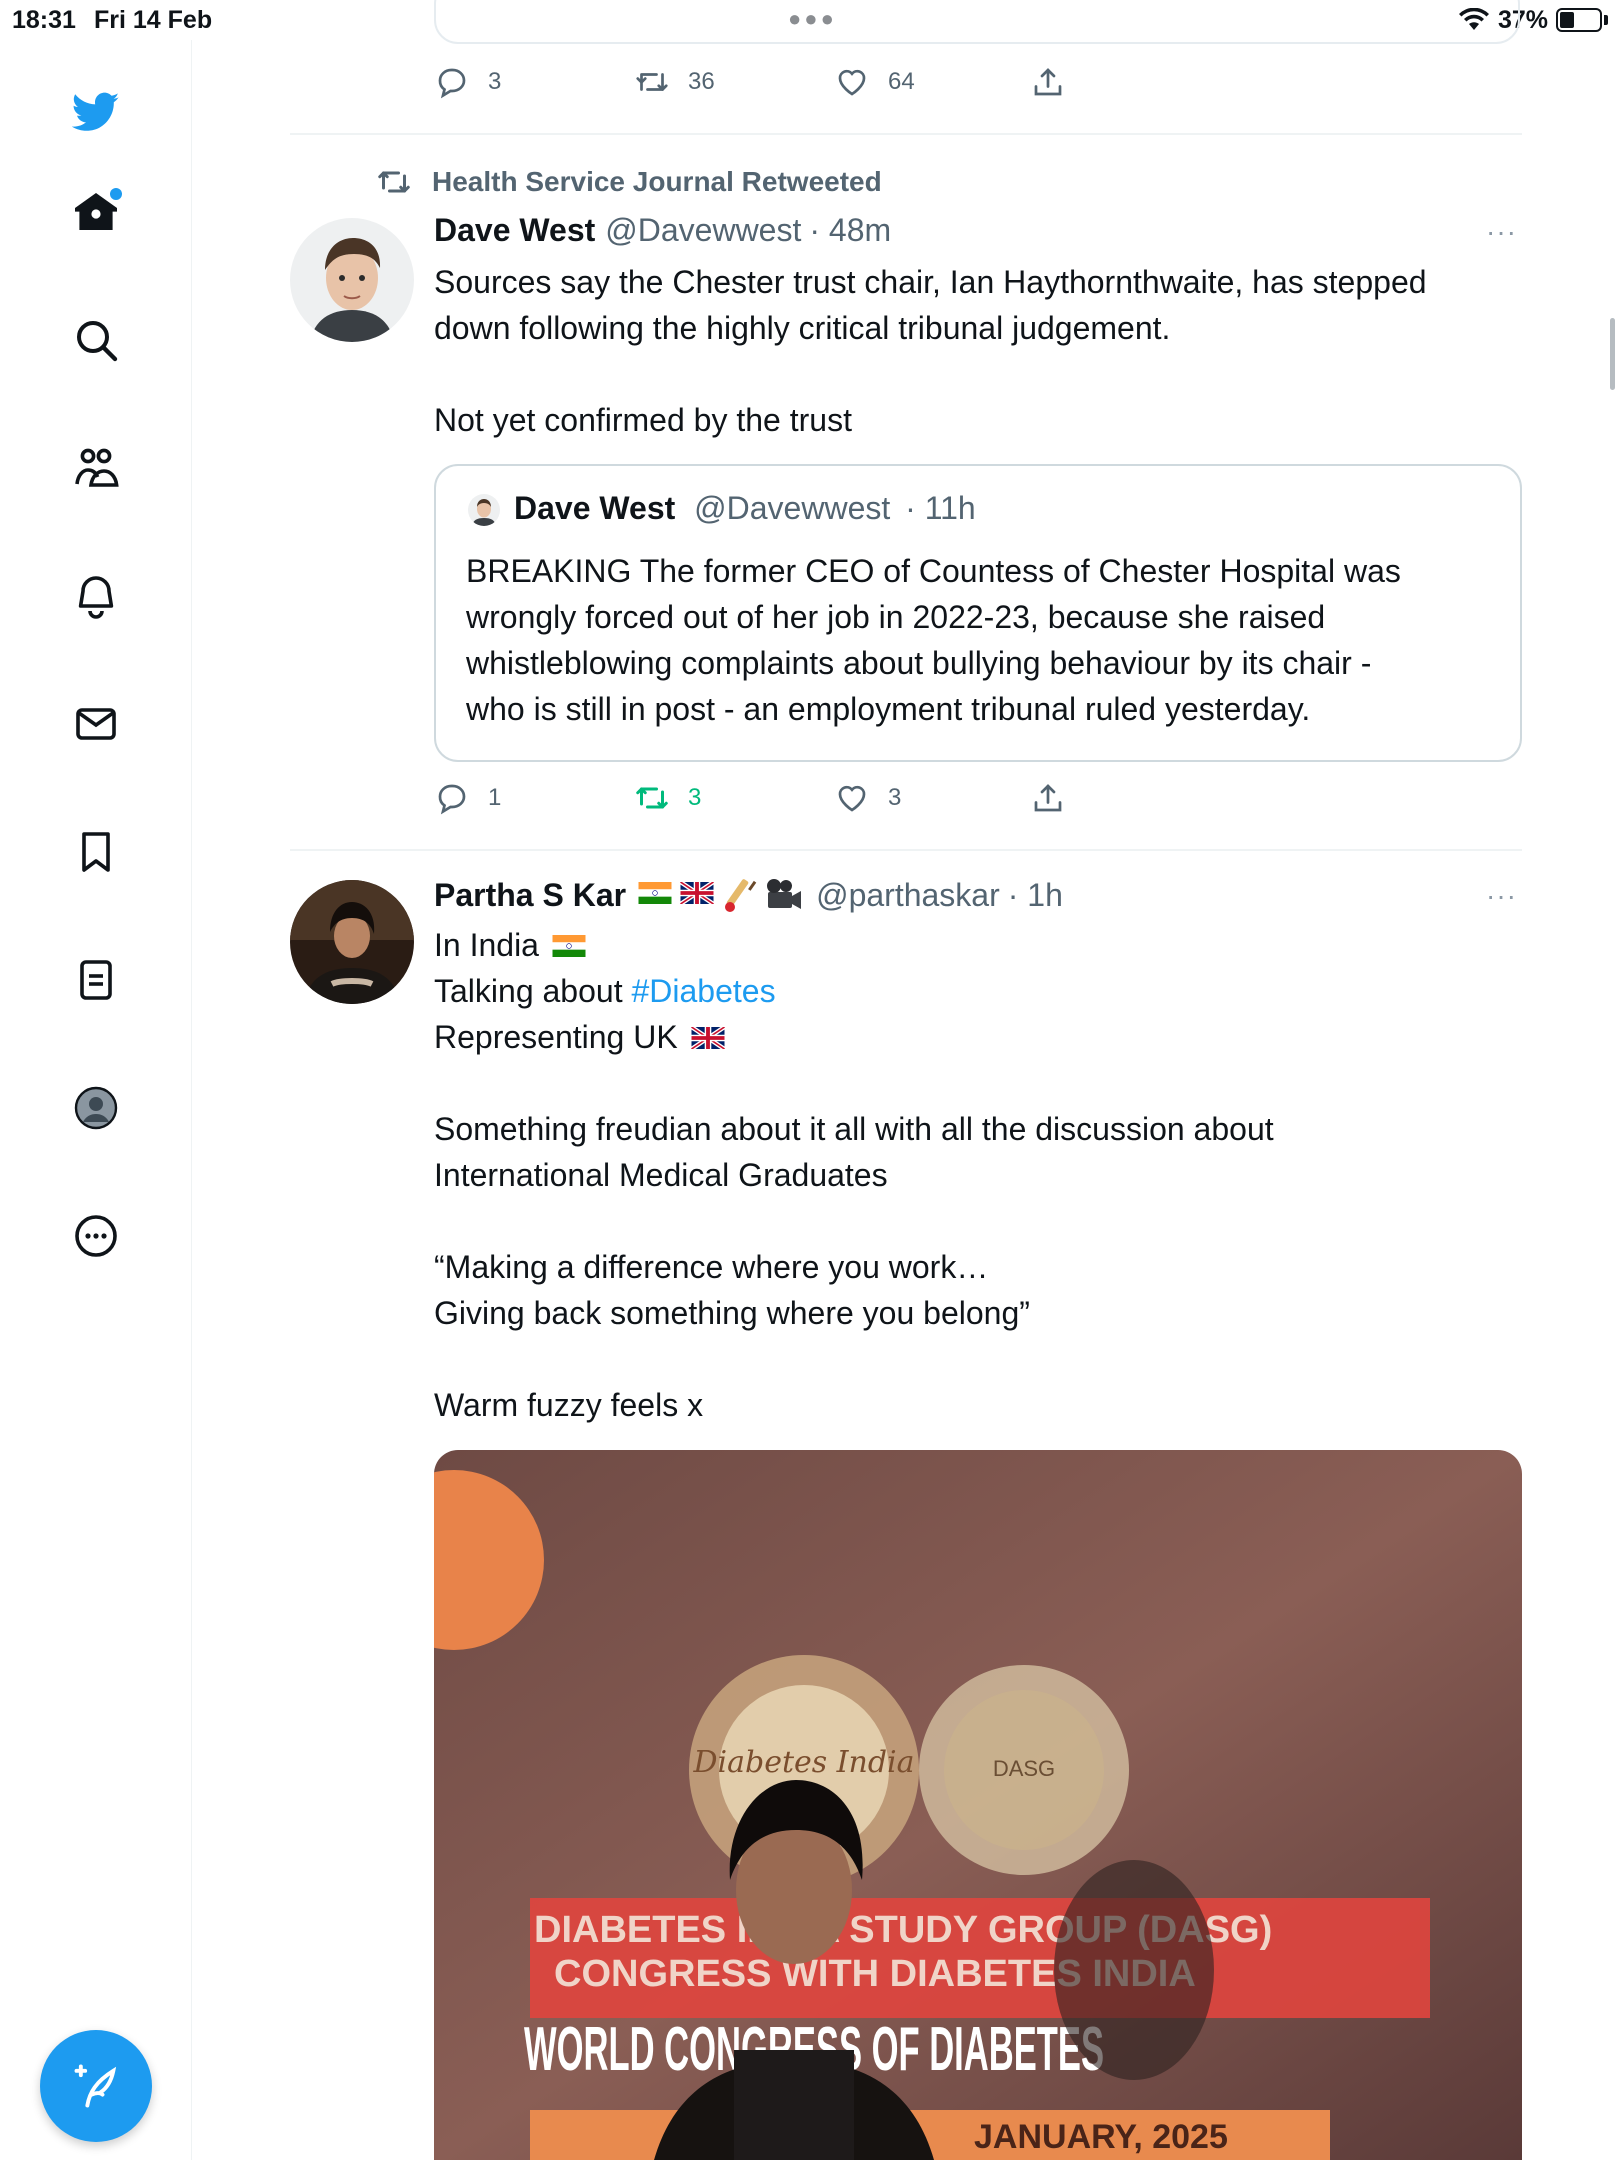  I want to click on reply-count: 3, so click(495, 81).